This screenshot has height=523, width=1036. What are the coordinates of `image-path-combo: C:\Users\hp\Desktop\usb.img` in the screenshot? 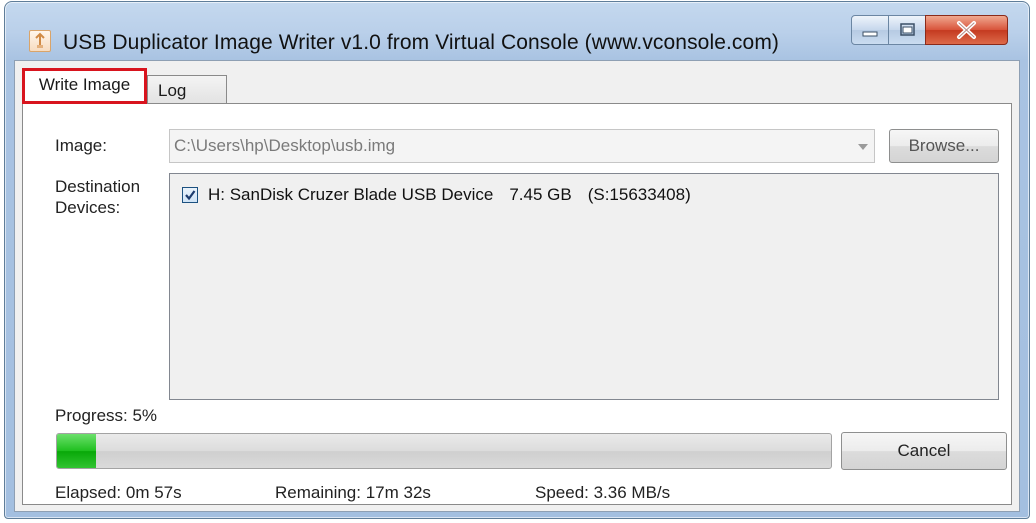 It's located at (522, 146).